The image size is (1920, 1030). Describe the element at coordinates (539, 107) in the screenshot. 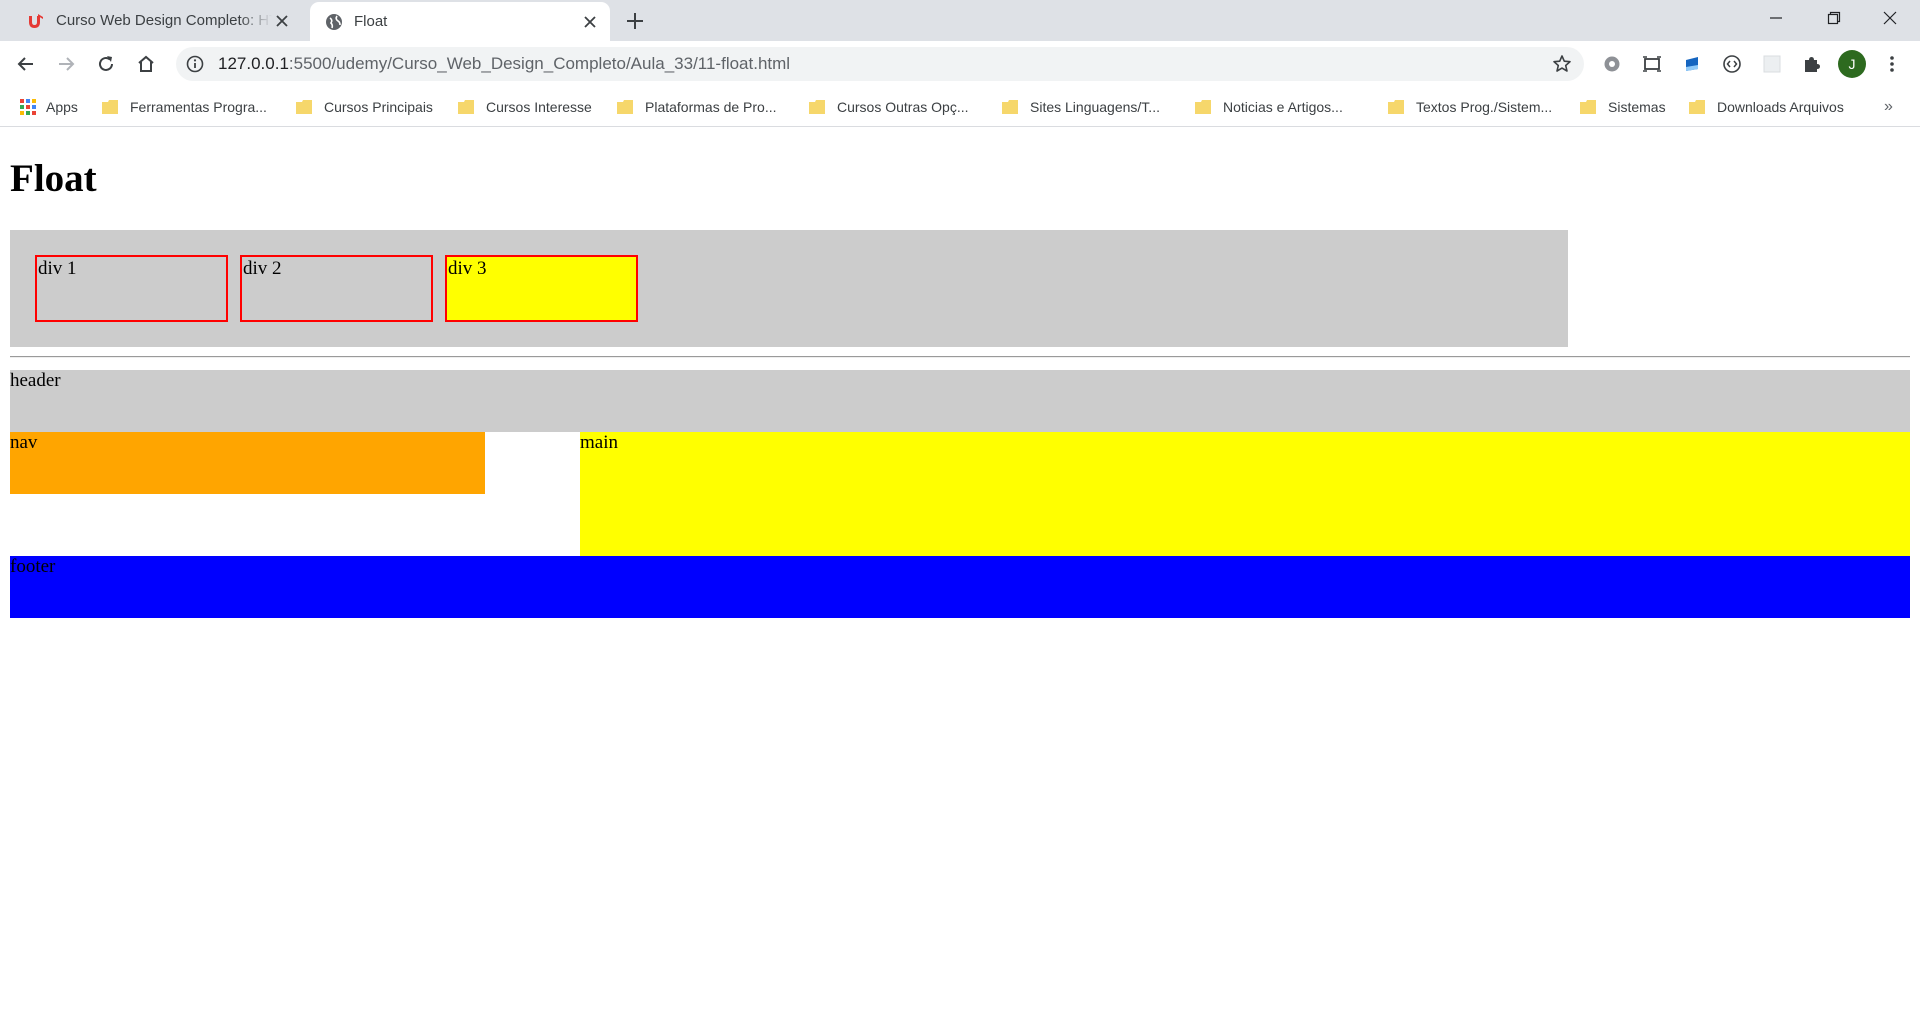

I see `bookmark-label: Cursos Interesse` at that location.